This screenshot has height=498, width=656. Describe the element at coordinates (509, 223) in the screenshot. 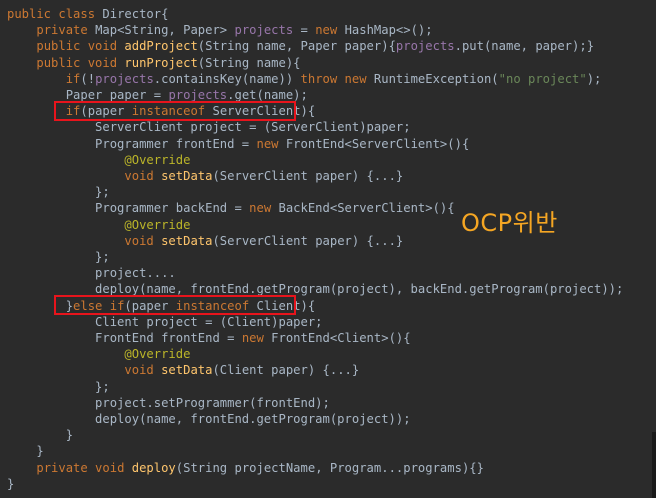

I see `ocp-violation-note: OCP위반` at that location.